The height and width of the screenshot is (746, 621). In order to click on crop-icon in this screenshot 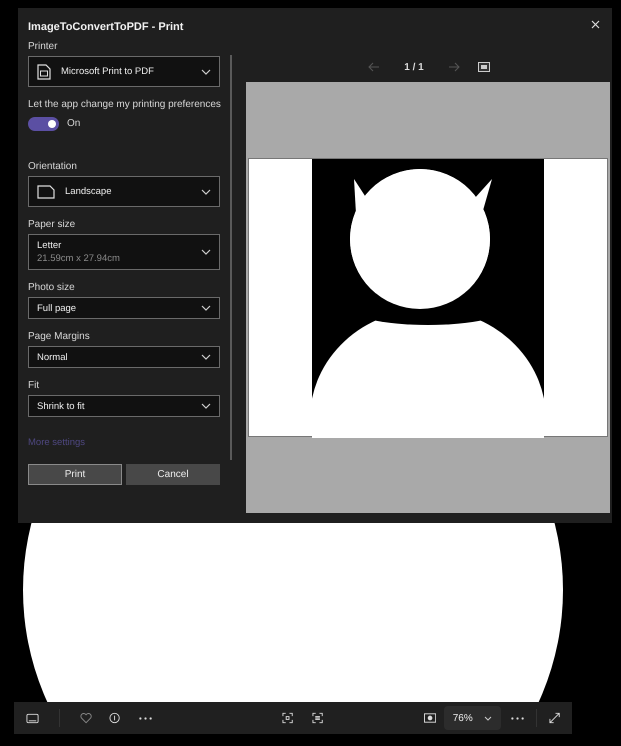, I will do `click(288, 718)`.